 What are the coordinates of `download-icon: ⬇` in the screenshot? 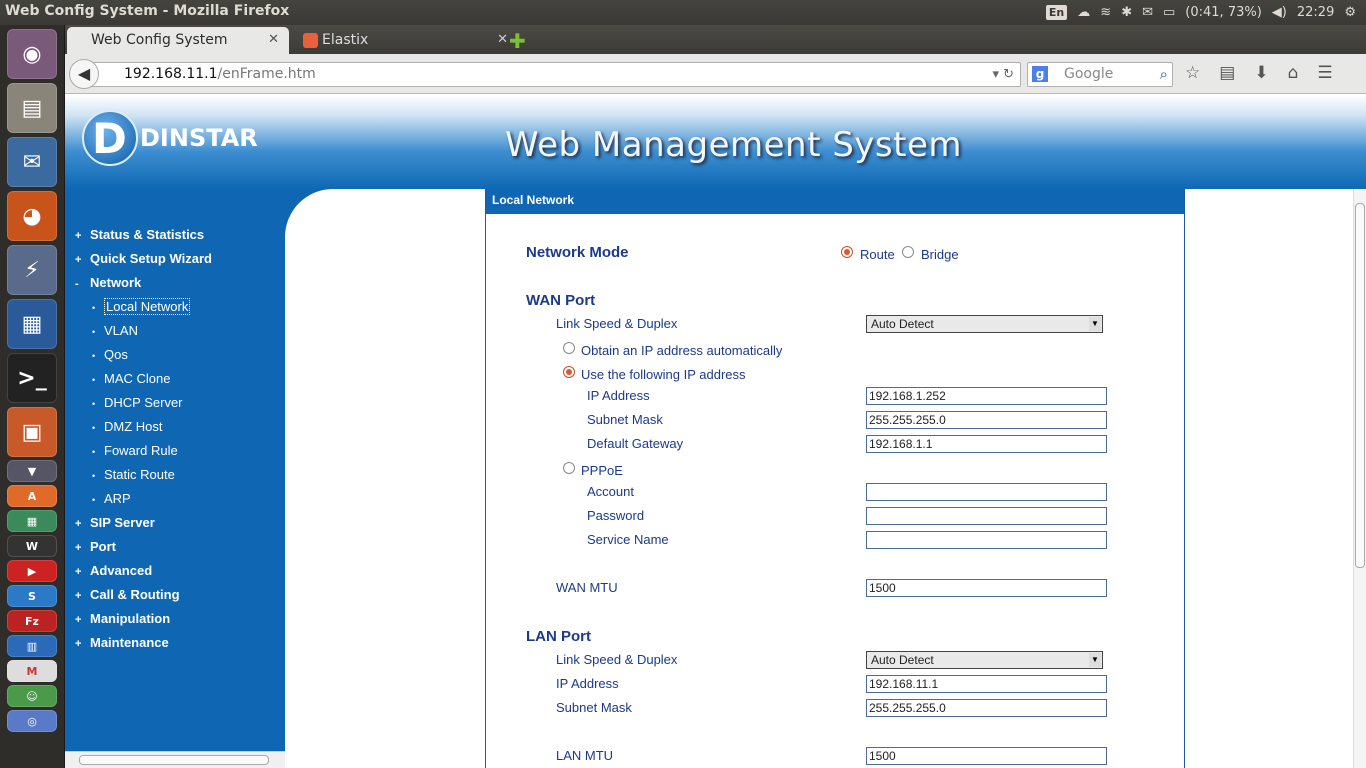 It's located at (1261, 73).